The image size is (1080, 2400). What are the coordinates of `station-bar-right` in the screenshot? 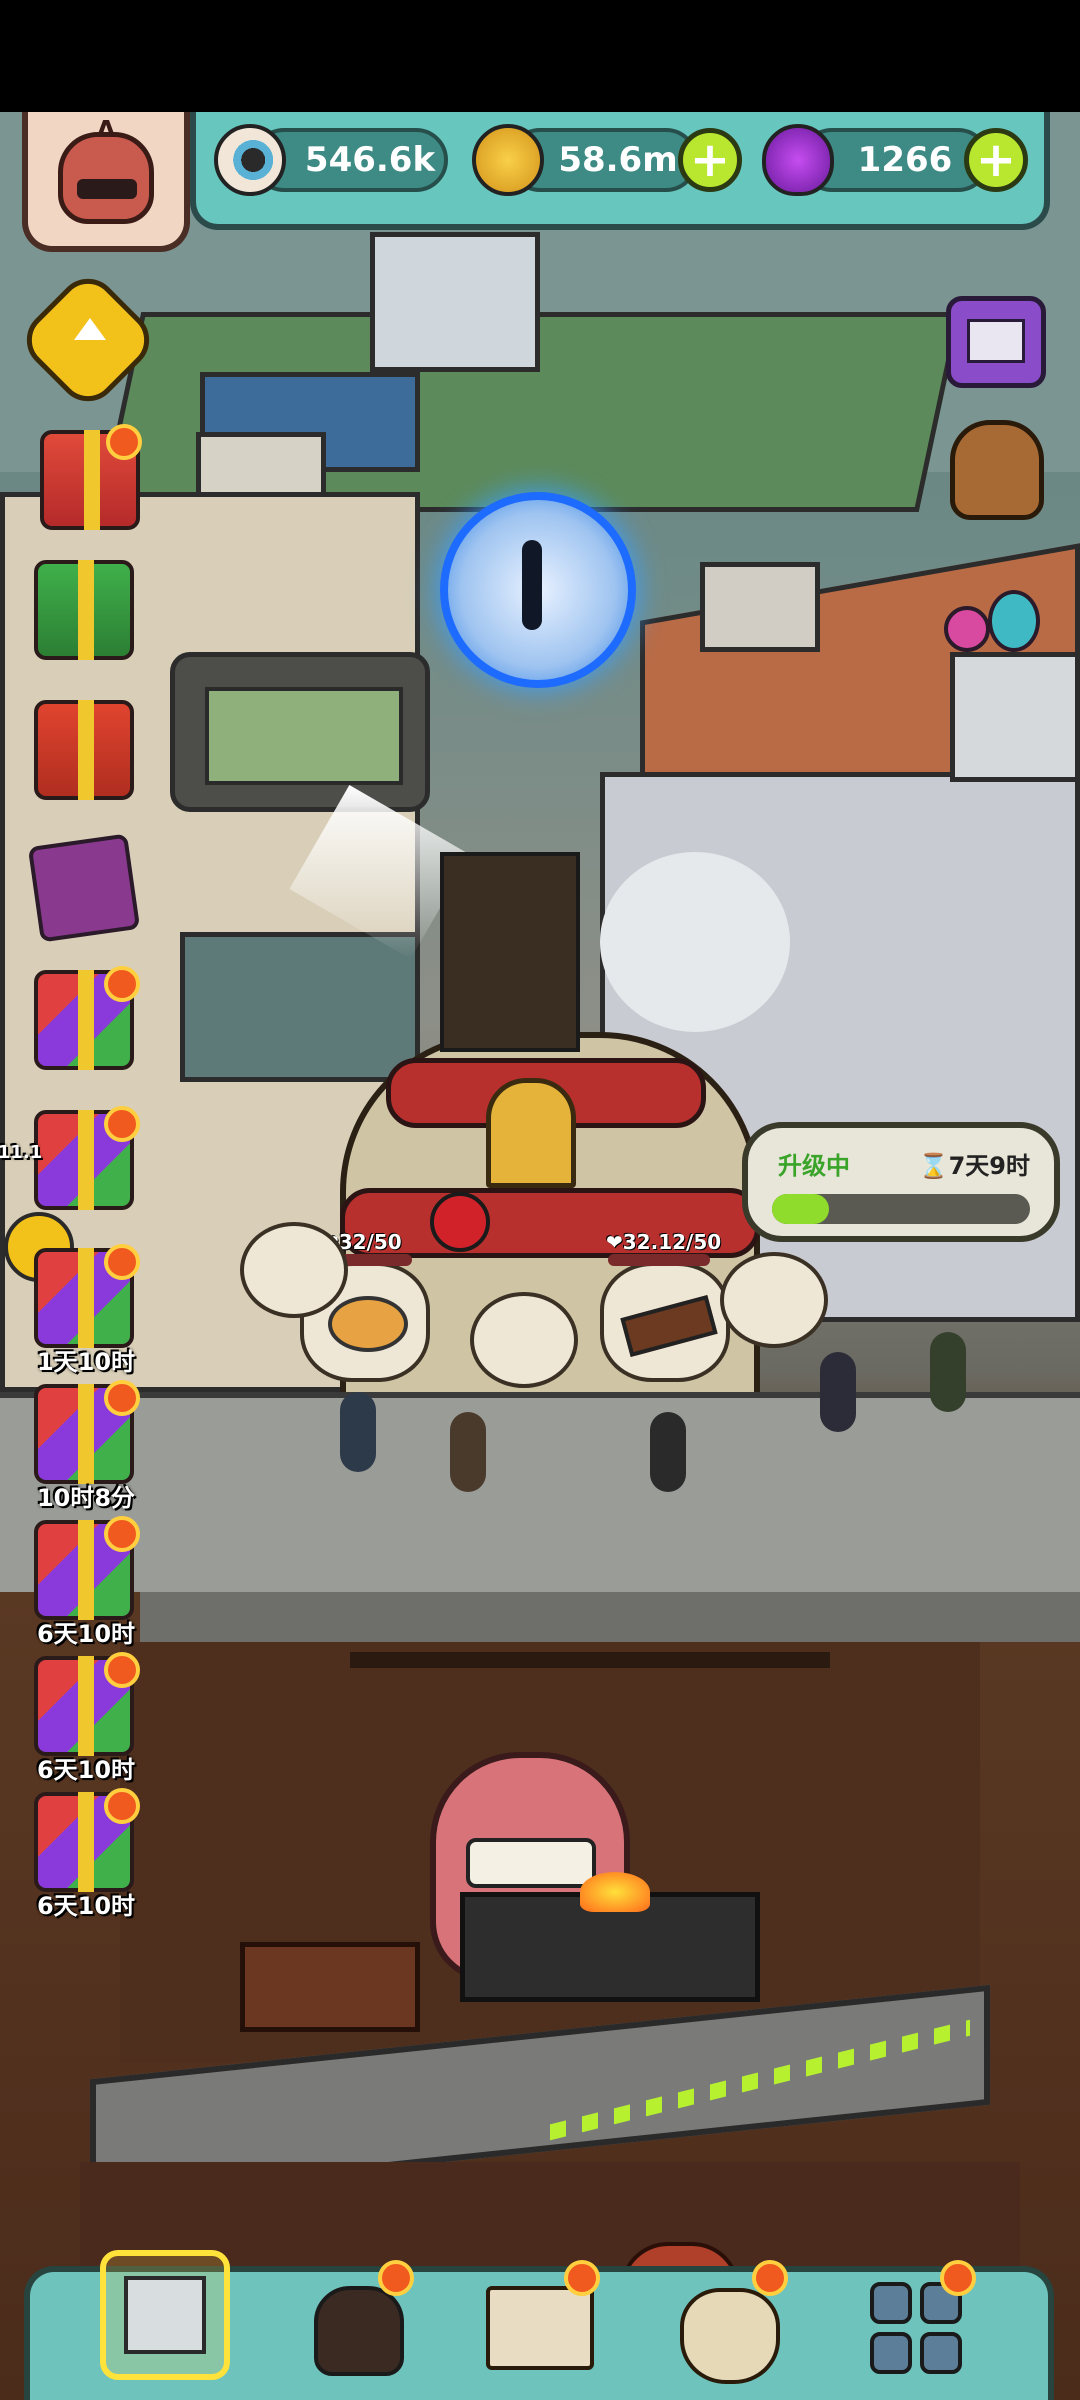 It's located at (659, 1260).